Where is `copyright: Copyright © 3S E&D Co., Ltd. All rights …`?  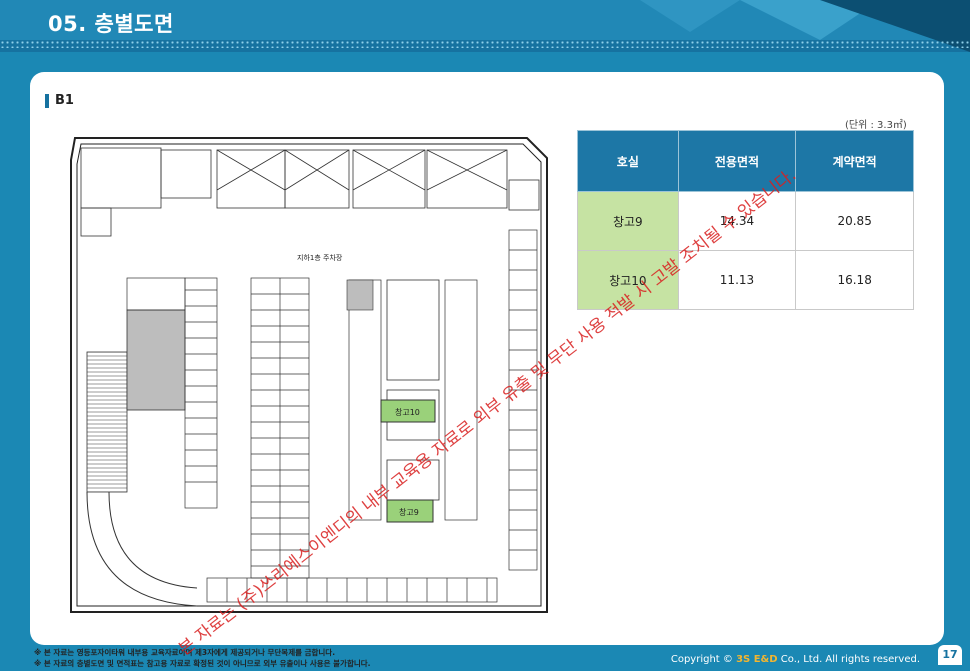
copyright: Copyright © 3S E&D Co., Ltd. All rights … is located at coordinates (795, 659).